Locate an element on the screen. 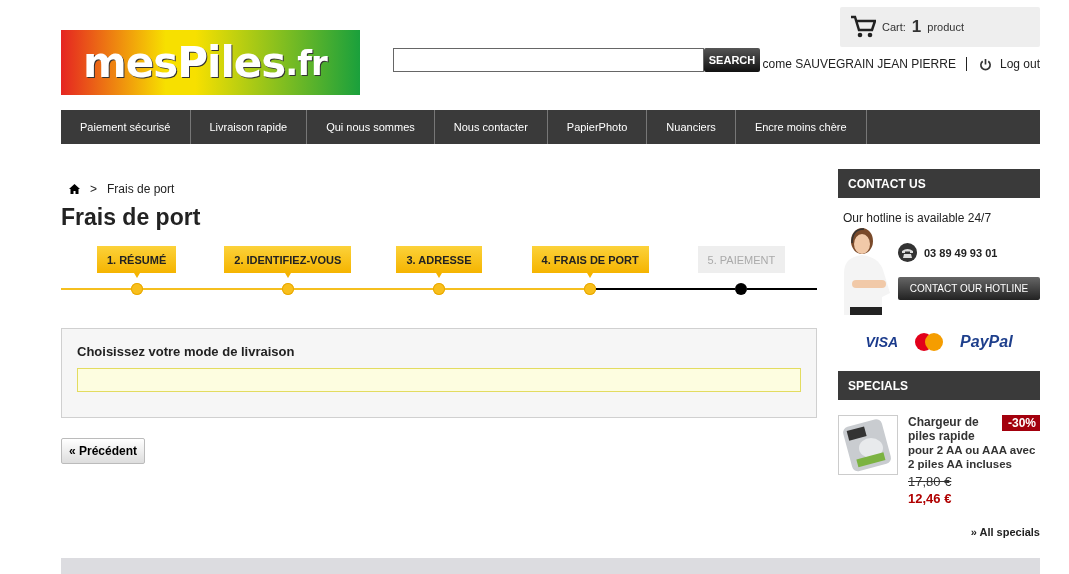 This screenshot has width=1069, height=574. nav-item: Nuanciers is located at coordinates (691, 127).